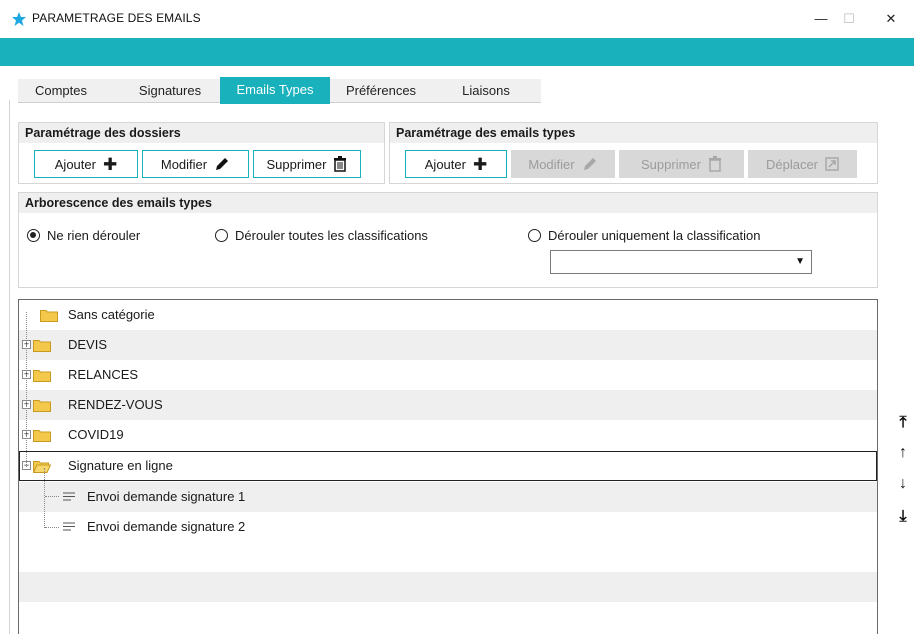 The width and height of the screenshot is (914, 634). I want to click on move-top-icon: ⤒, so click(903, 423).